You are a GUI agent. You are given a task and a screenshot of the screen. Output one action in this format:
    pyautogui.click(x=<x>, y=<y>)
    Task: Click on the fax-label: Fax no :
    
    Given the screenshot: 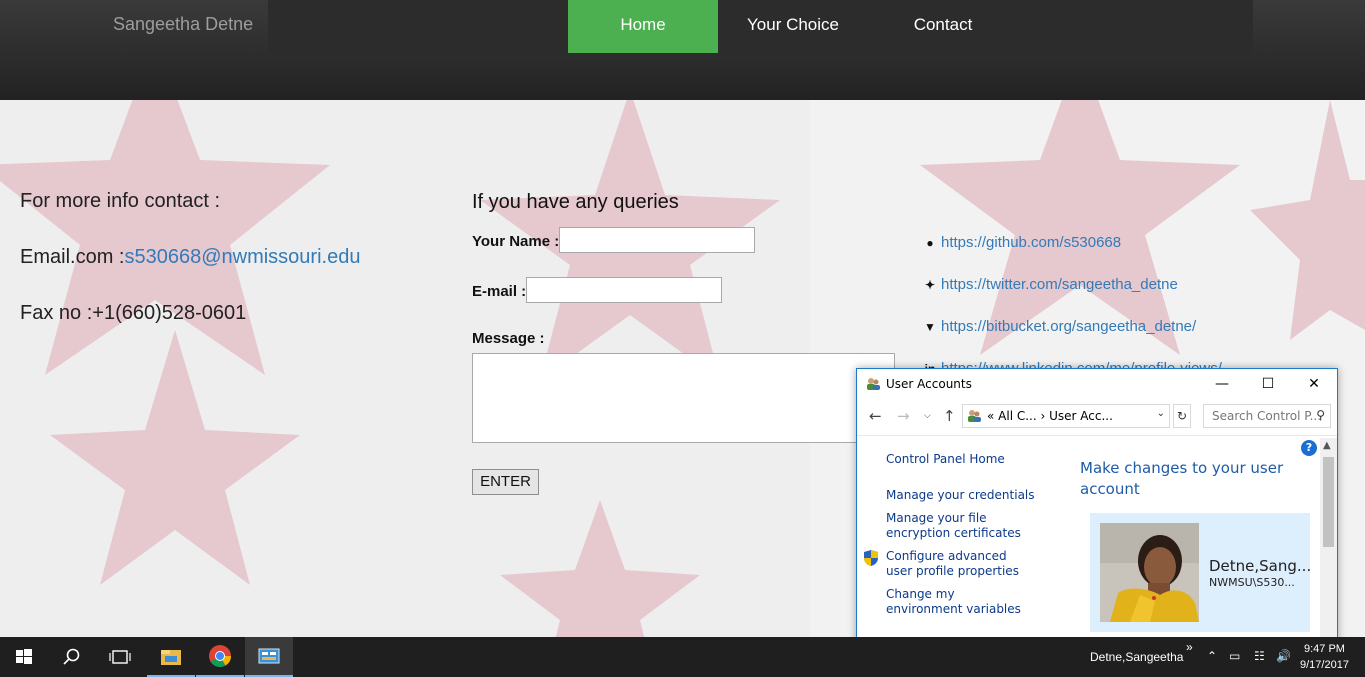 What is the action you would take?
    pyautogui.click(x=56, y=313)
    